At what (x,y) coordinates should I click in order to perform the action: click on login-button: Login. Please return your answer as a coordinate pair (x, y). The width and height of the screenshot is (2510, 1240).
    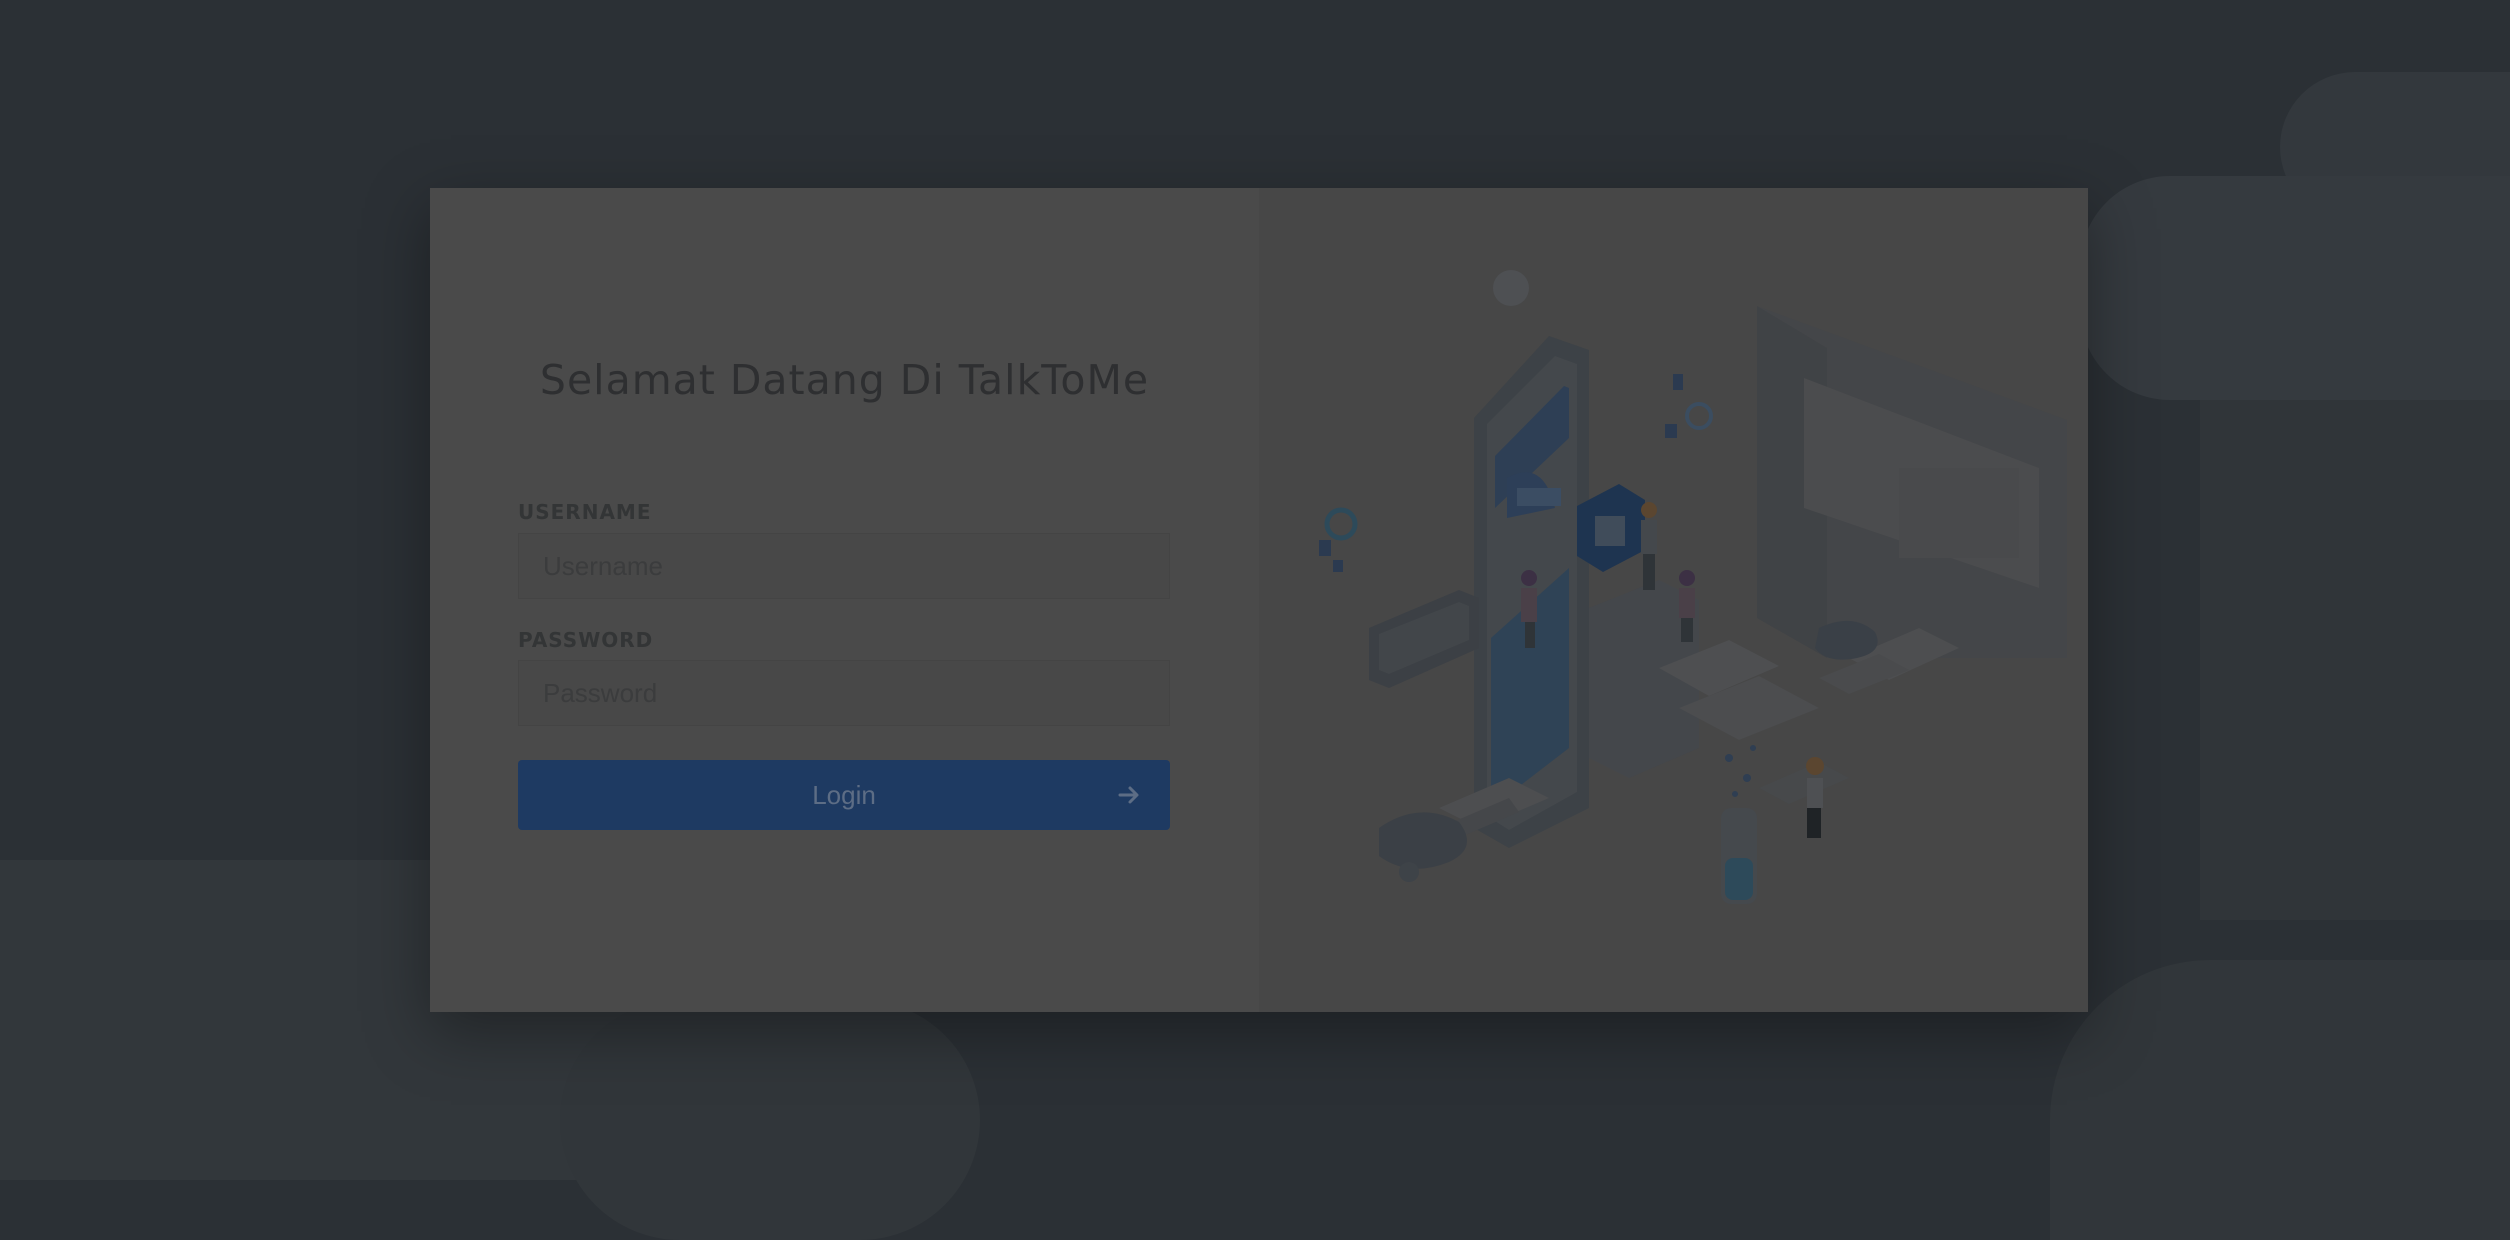
    Looking at the image, I should click on (844, 795).